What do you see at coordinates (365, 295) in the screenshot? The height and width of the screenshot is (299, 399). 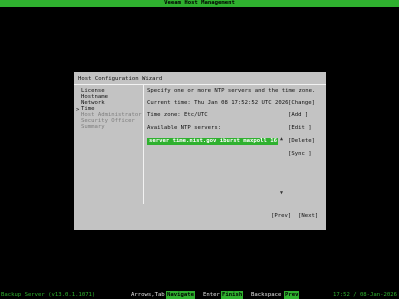 I see `clock: 17:52 / 08-Jan-2026` at bounding box center [365, 295].